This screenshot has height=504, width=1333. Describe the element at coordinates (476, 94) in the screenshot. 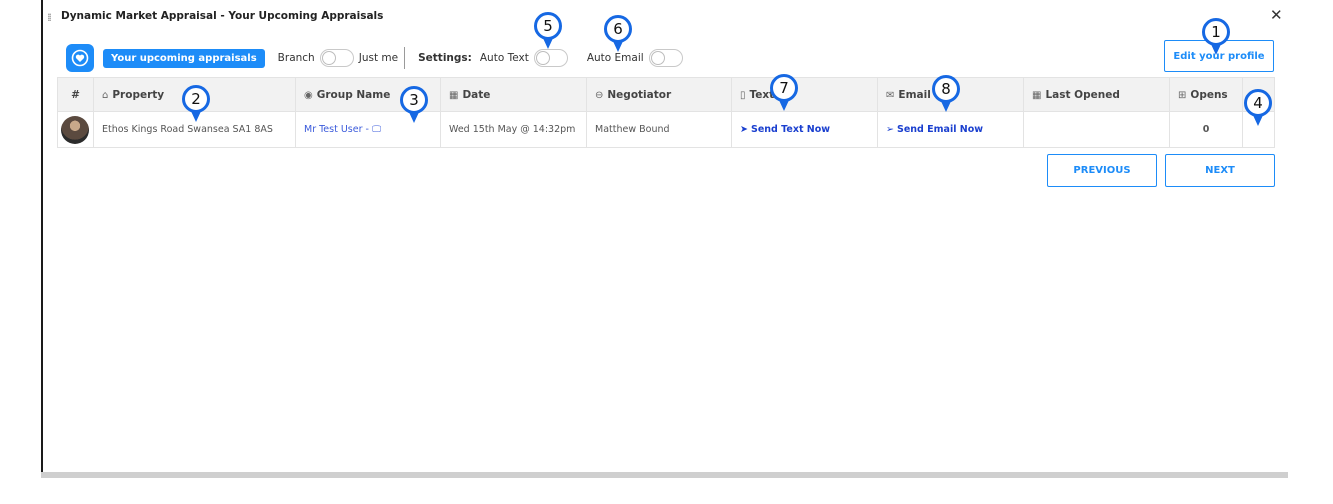

I see `header-date-label: Date` at that location.